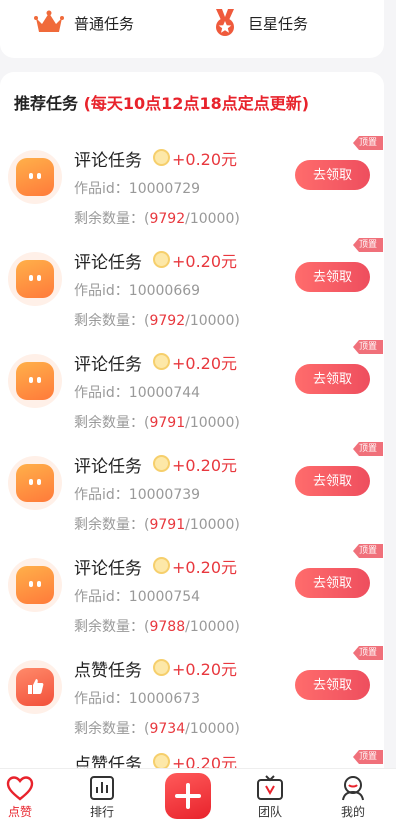 The height and width of the screenshot is (822, 396). What do you see at coordinates (137, 393) in the screenshot?
I see `task-id: 作品id：10000744` at bounding box center [137, 393].